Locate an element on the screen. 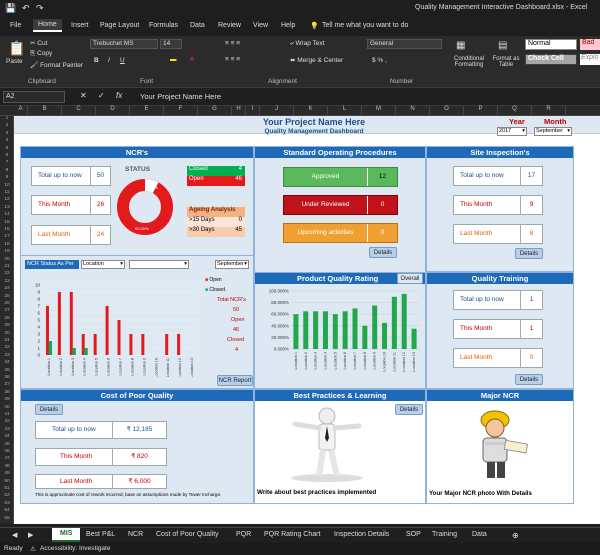 The image size is (600, 555). row-header: 39 is located at coordinates (7, 399).